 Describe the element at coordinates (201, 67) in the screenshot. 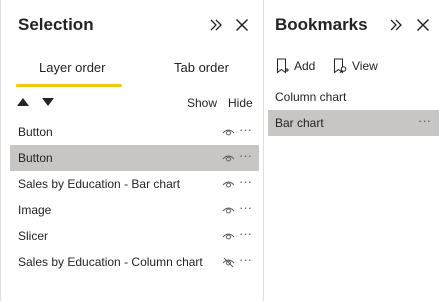

I see `tab-tab-order: Tab order` at that location.